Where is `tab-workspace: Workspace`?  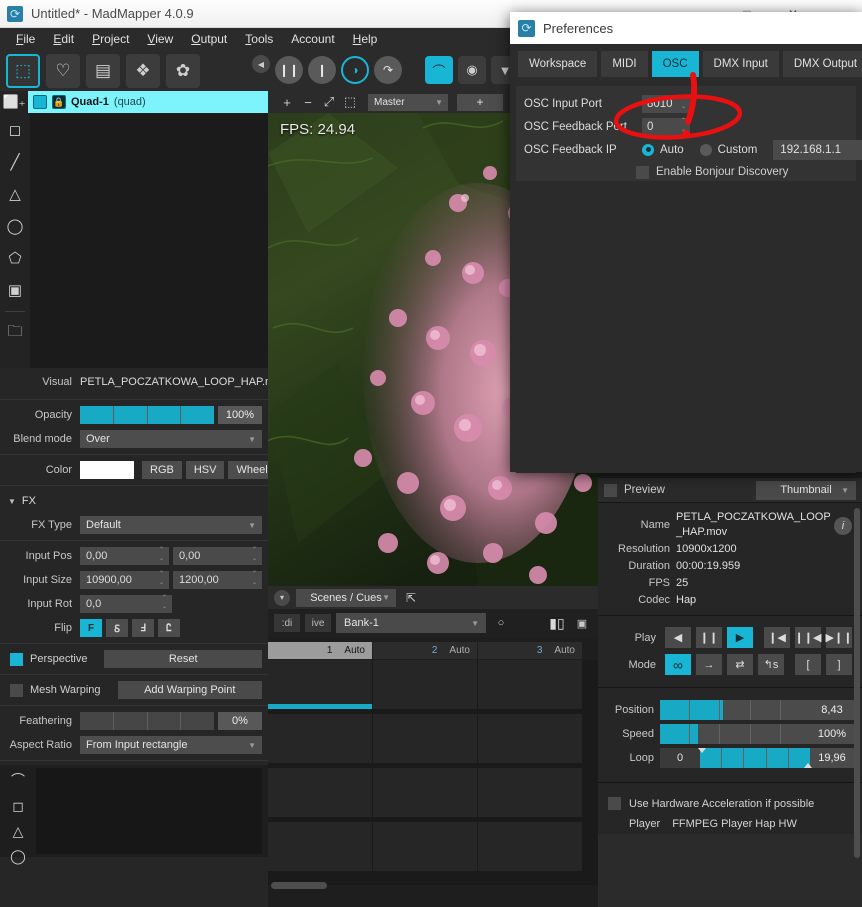 tab-workspace: Workspace is located at coordinates (558, 64).